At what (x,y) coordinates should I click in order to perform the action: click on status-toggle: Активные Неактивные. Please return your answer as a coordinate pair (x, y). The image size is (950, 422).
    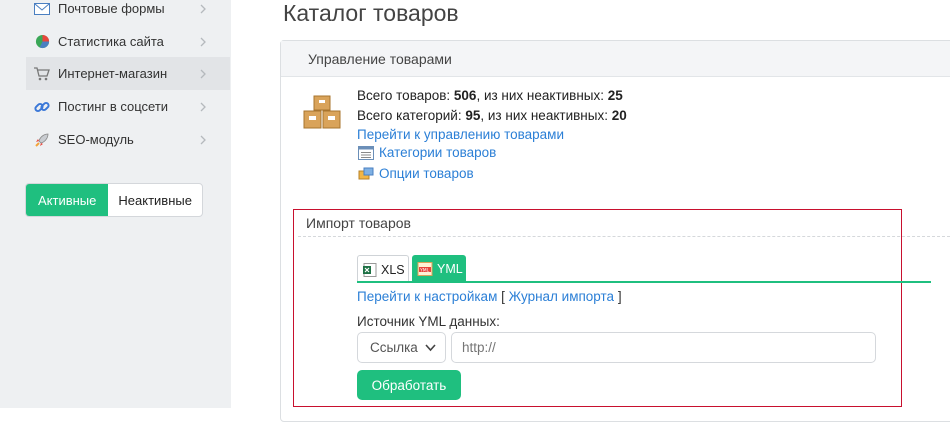
    Looking at the image, I should click on (114, 200).